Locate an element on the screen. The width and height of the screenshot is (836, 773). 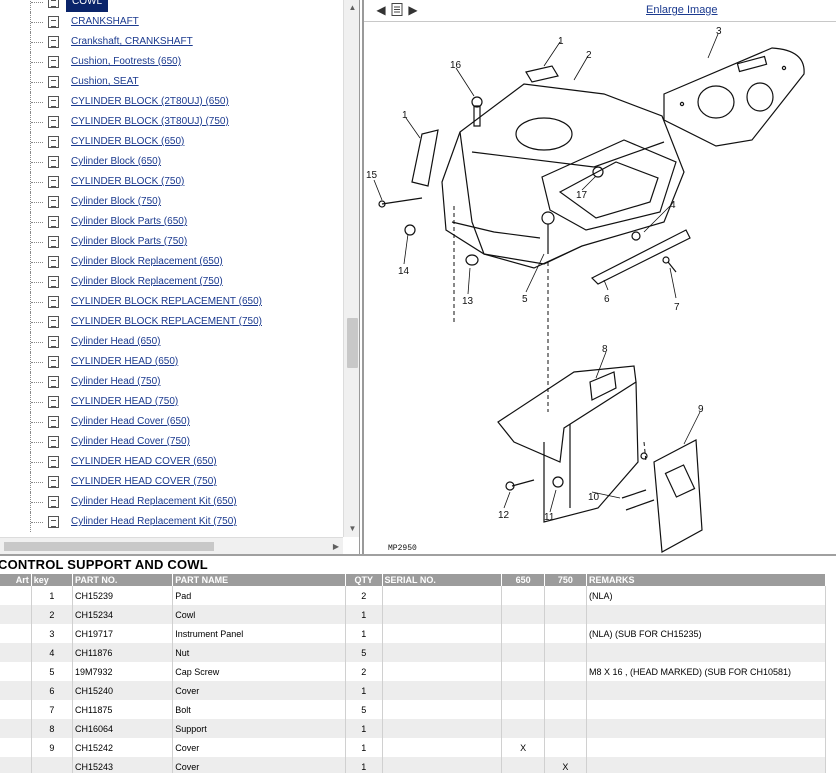
tree-item: CYLINDER HEAD (750) is located at coordinates (171, 402).